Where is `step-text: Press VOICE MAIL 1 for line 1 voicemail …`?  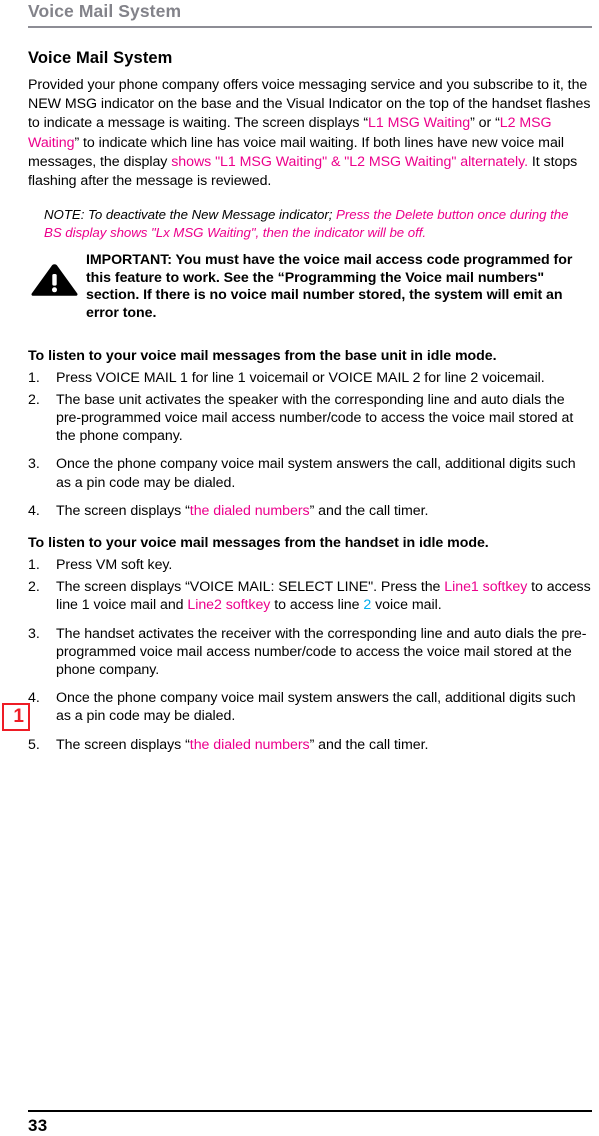 step-text: Press VOICE MAIL 1 for line 1 voicemail … is located at coordinates (300, 377).